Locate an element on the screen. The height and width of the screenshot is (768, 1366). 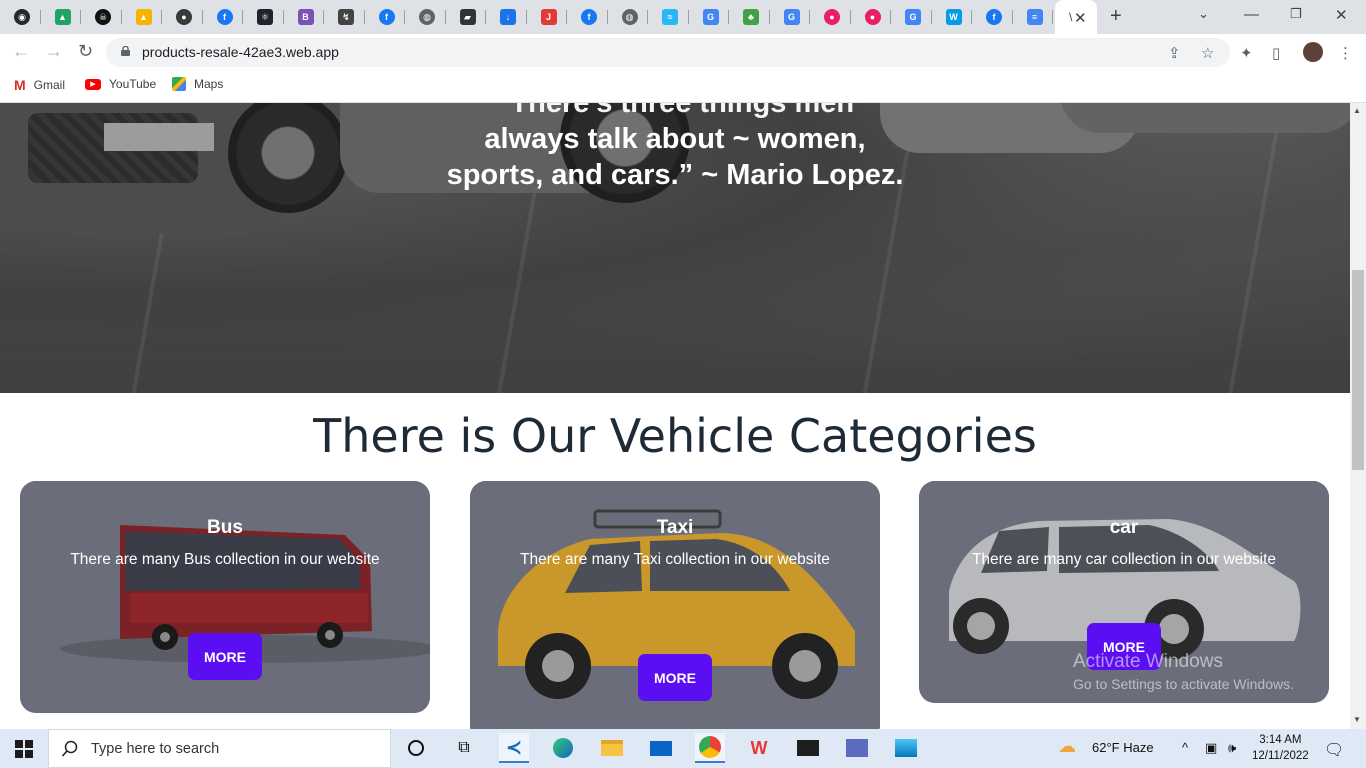
close-tab-icon: ✕ is located at coordinates (1080, 18).